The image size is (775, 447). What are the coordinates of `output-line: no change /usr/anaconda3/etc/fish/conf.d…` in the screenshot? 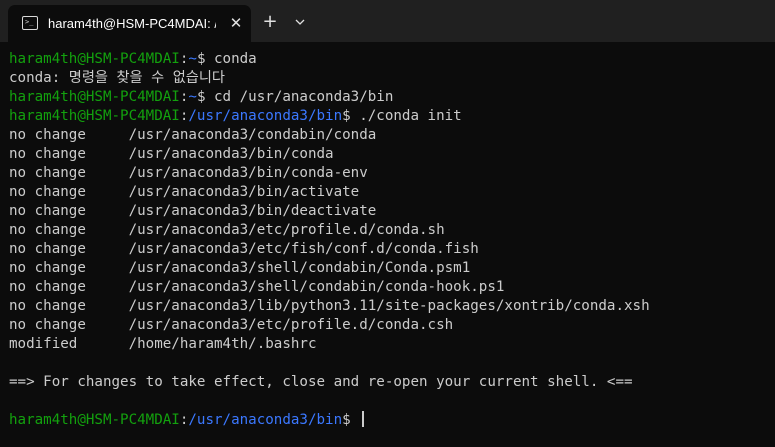 It's located at (244, 249).